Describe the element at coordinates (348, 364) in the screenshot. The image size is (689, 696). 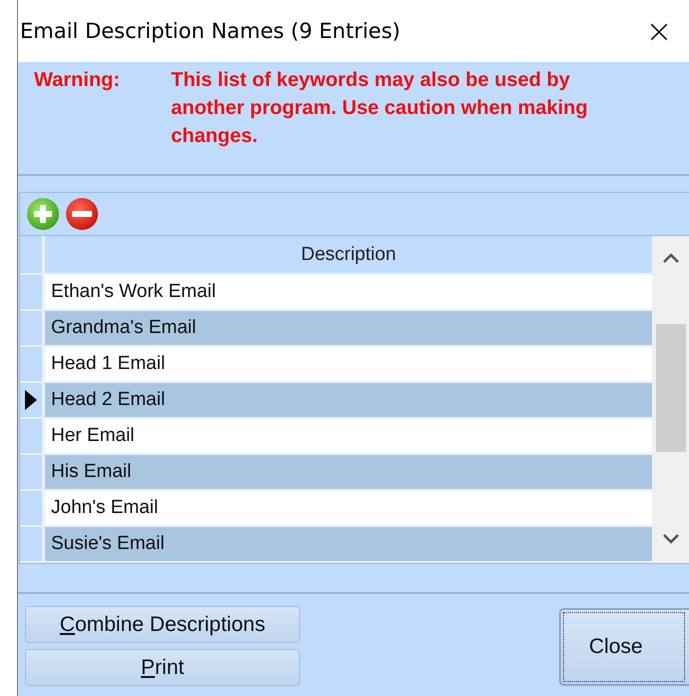
I see `table-cell: Head 1 Email` at that location.